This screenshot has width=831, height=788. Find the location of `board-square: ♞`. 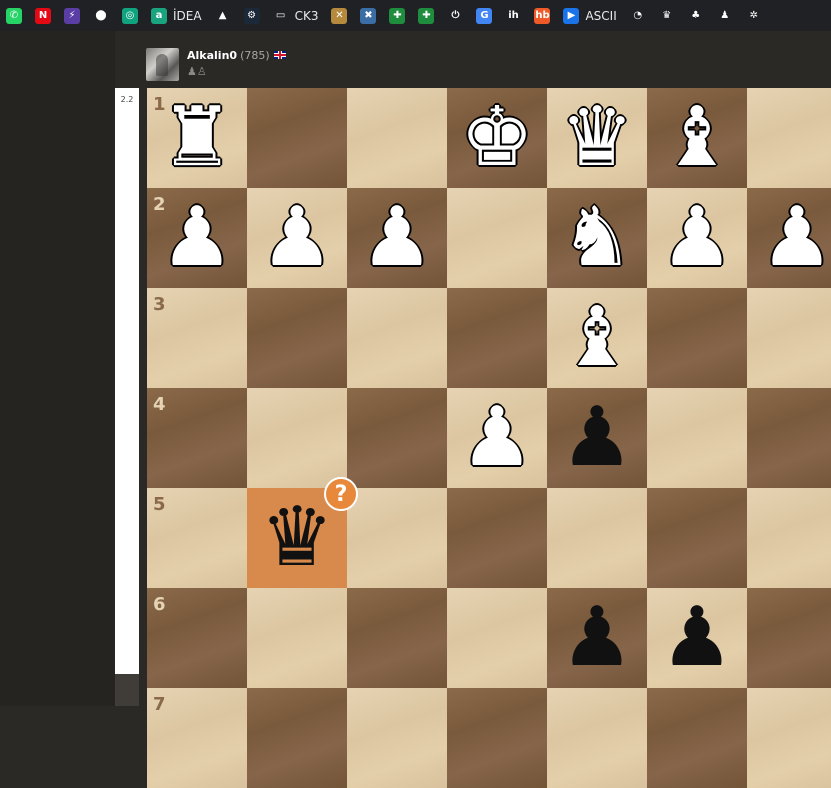

board-square: ♞ is located at coordinates (597, 238).